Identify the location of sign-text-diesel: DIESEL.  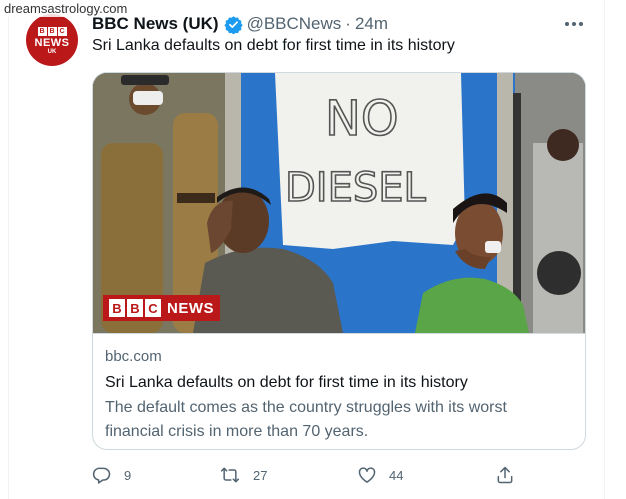
(356, 188).